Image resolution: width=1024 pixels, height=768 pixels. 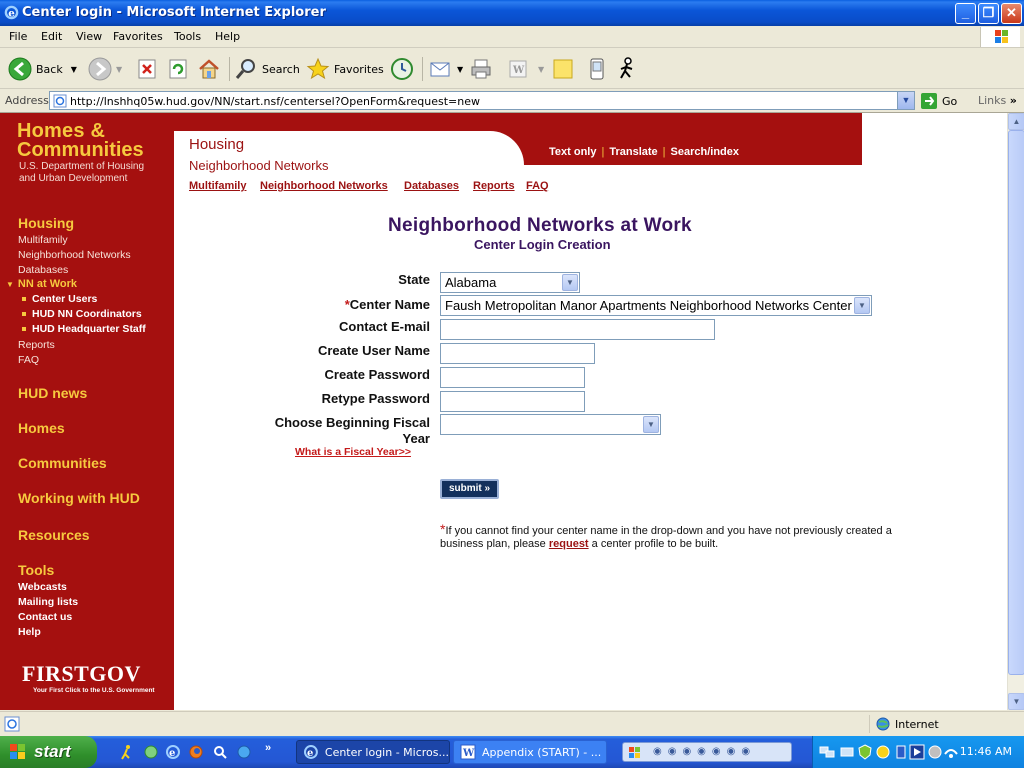 What do you see at coordinates (149, 69) in the screenshot?
I see `stop-button` at bounding box center [149, 69].